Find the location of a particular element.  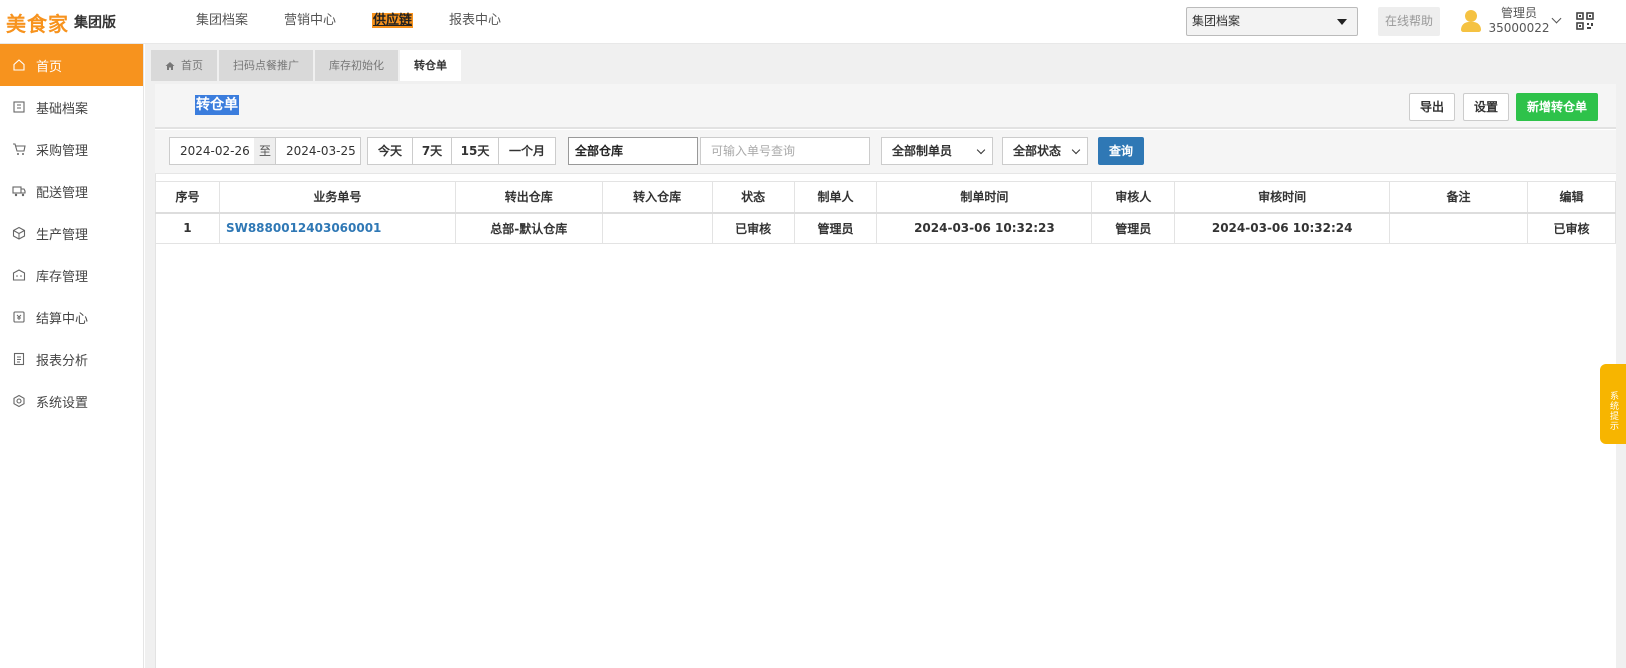

top-nav: 集团档案 营销中心 供应链 报表中心 is located at coordinates (348, 22).